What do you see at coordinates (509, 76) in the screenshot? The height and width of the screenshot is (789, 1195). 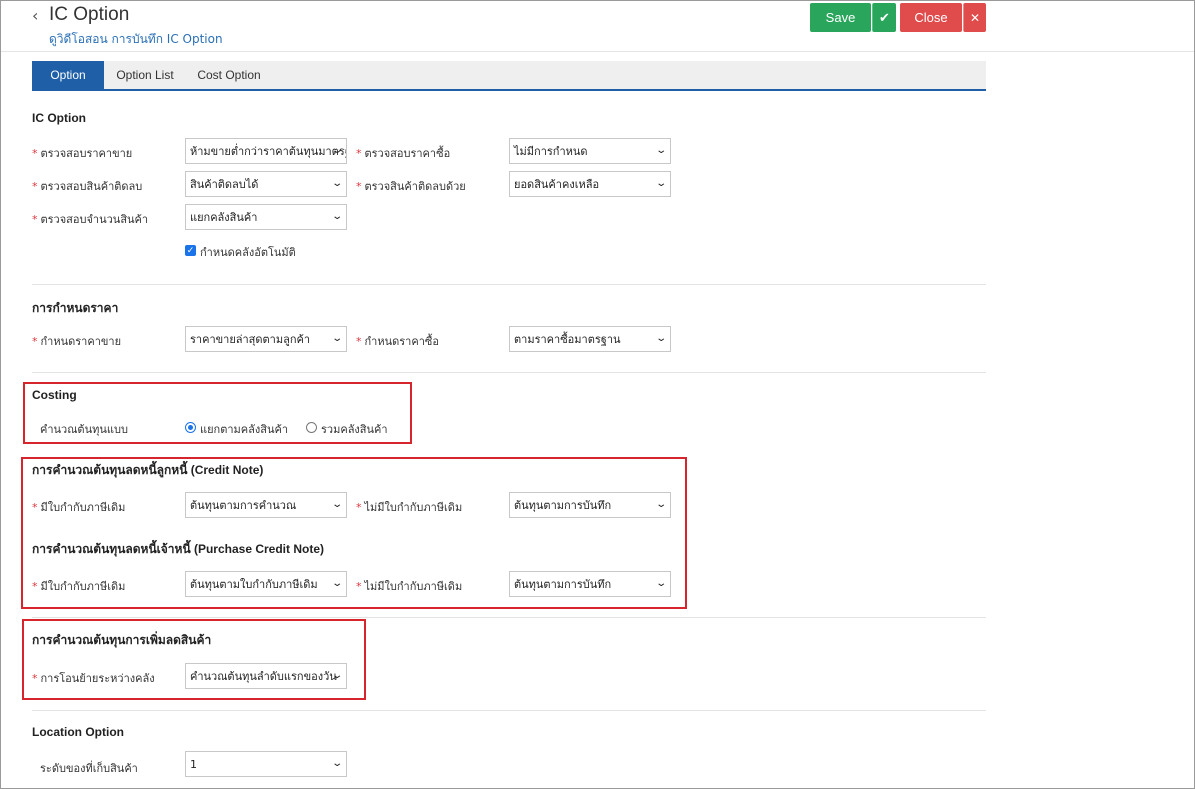 I see `tab-bar: Option Option List Cost Option` at bounding box center [509, 76].